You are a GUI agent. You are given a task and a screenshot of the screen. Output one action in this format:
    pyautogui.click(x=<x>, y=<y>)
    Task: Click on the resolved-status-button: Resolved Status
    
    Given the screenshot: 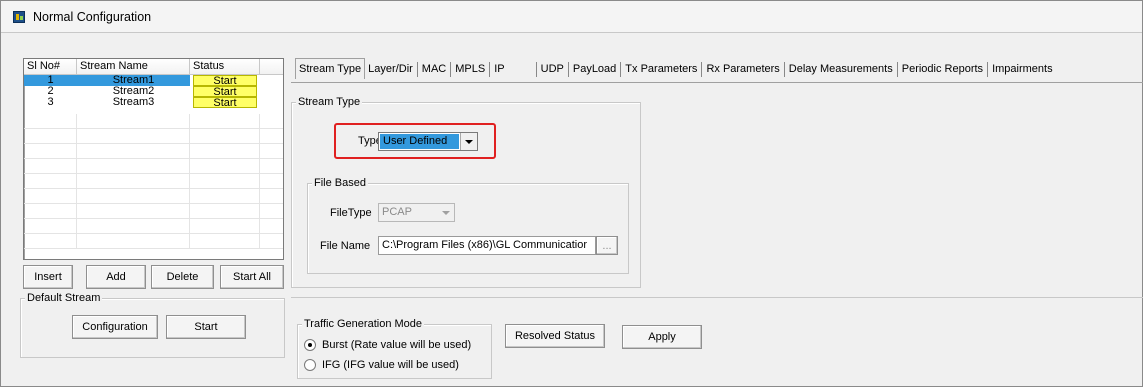 What is the action you would take?
    pyautogui.click(x=555, y=336)
    